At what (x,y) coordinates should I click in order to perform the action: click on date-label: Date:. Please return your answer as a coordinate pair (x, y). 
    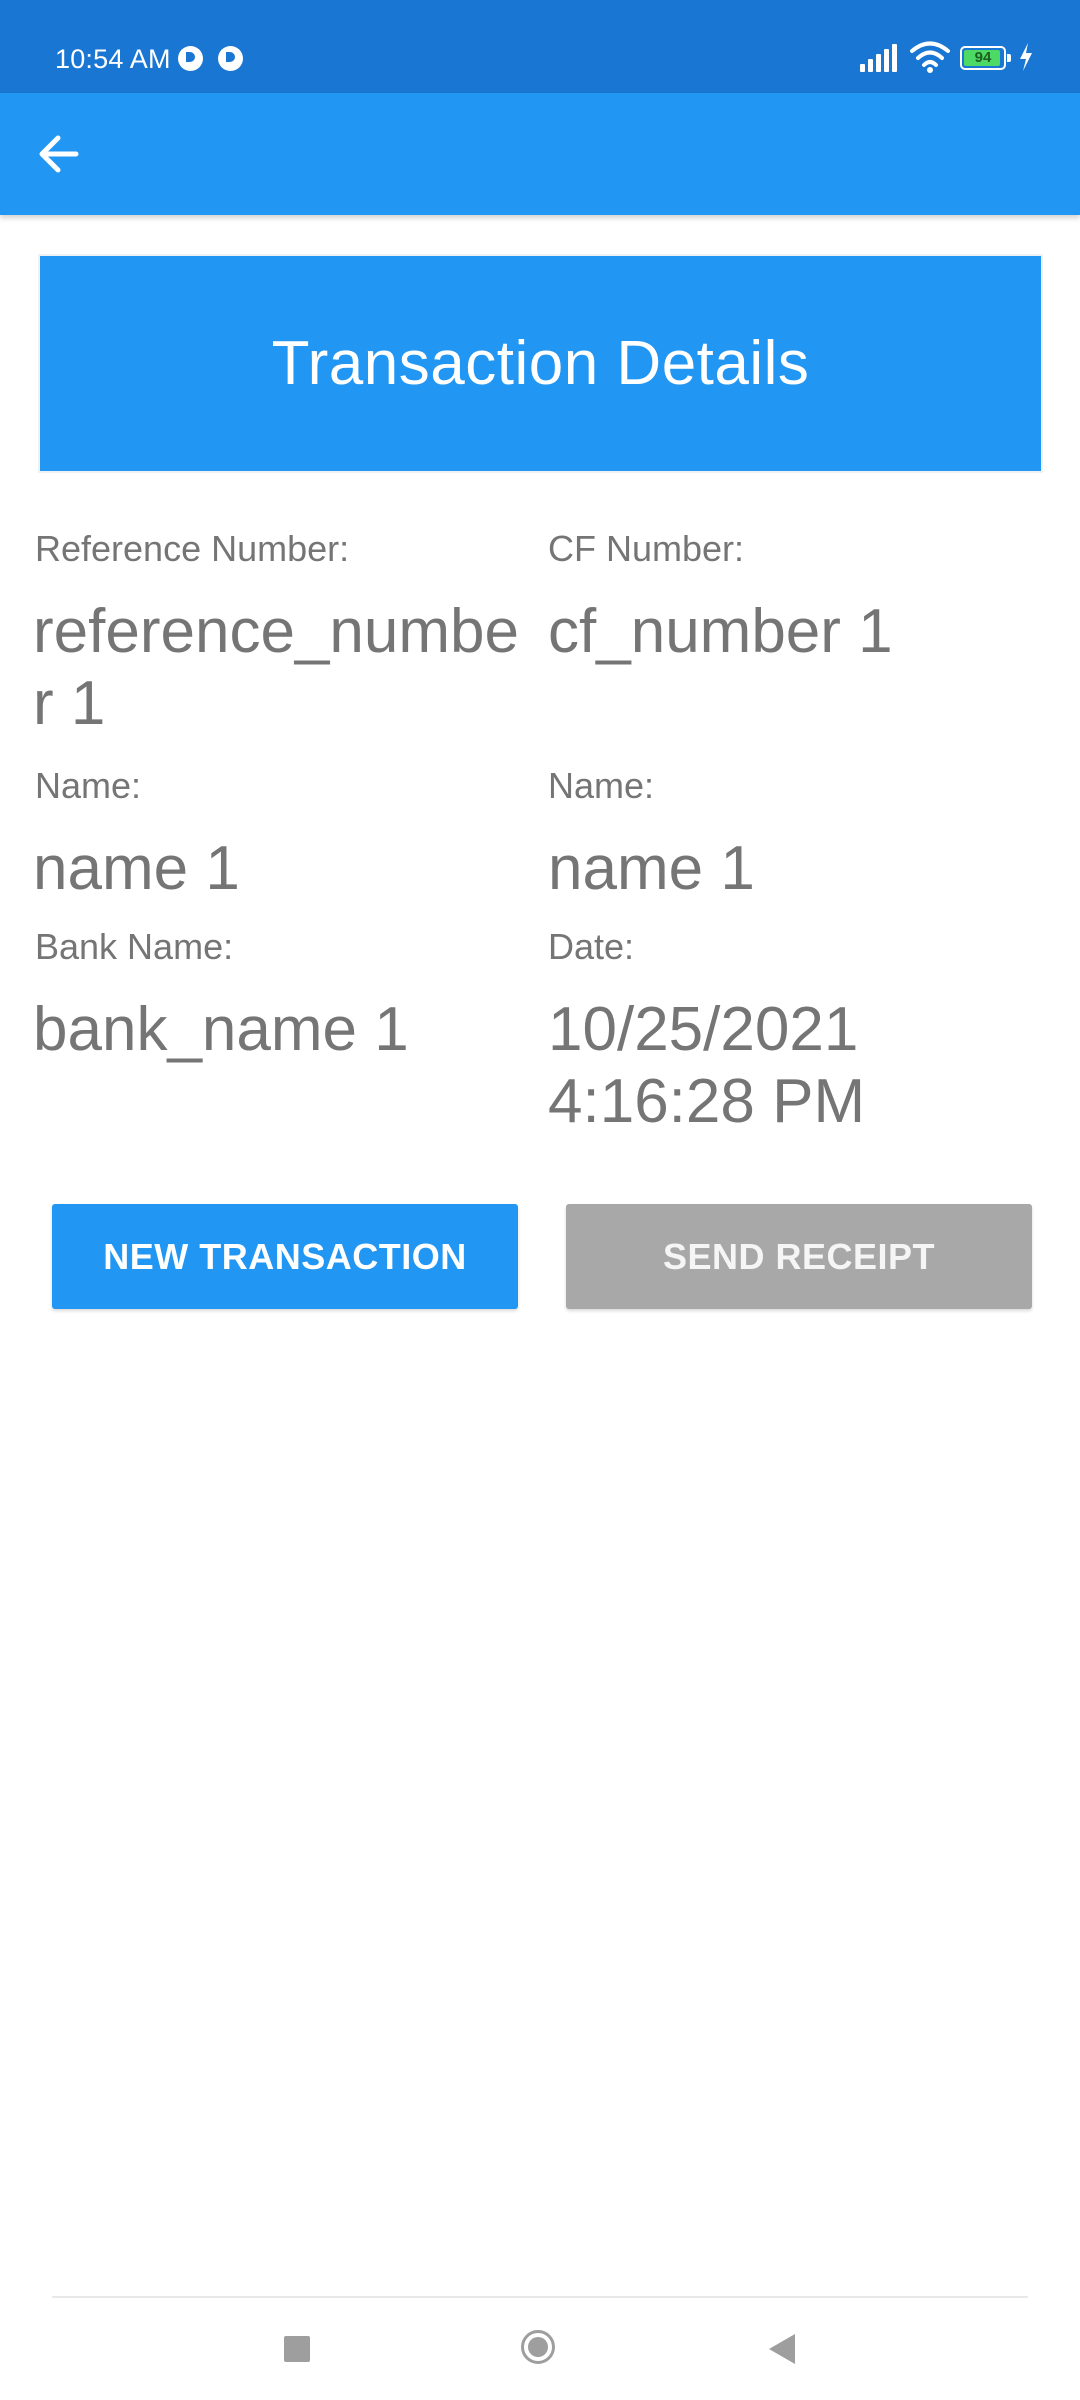
    Looking at the image, I should click on (591, 946).